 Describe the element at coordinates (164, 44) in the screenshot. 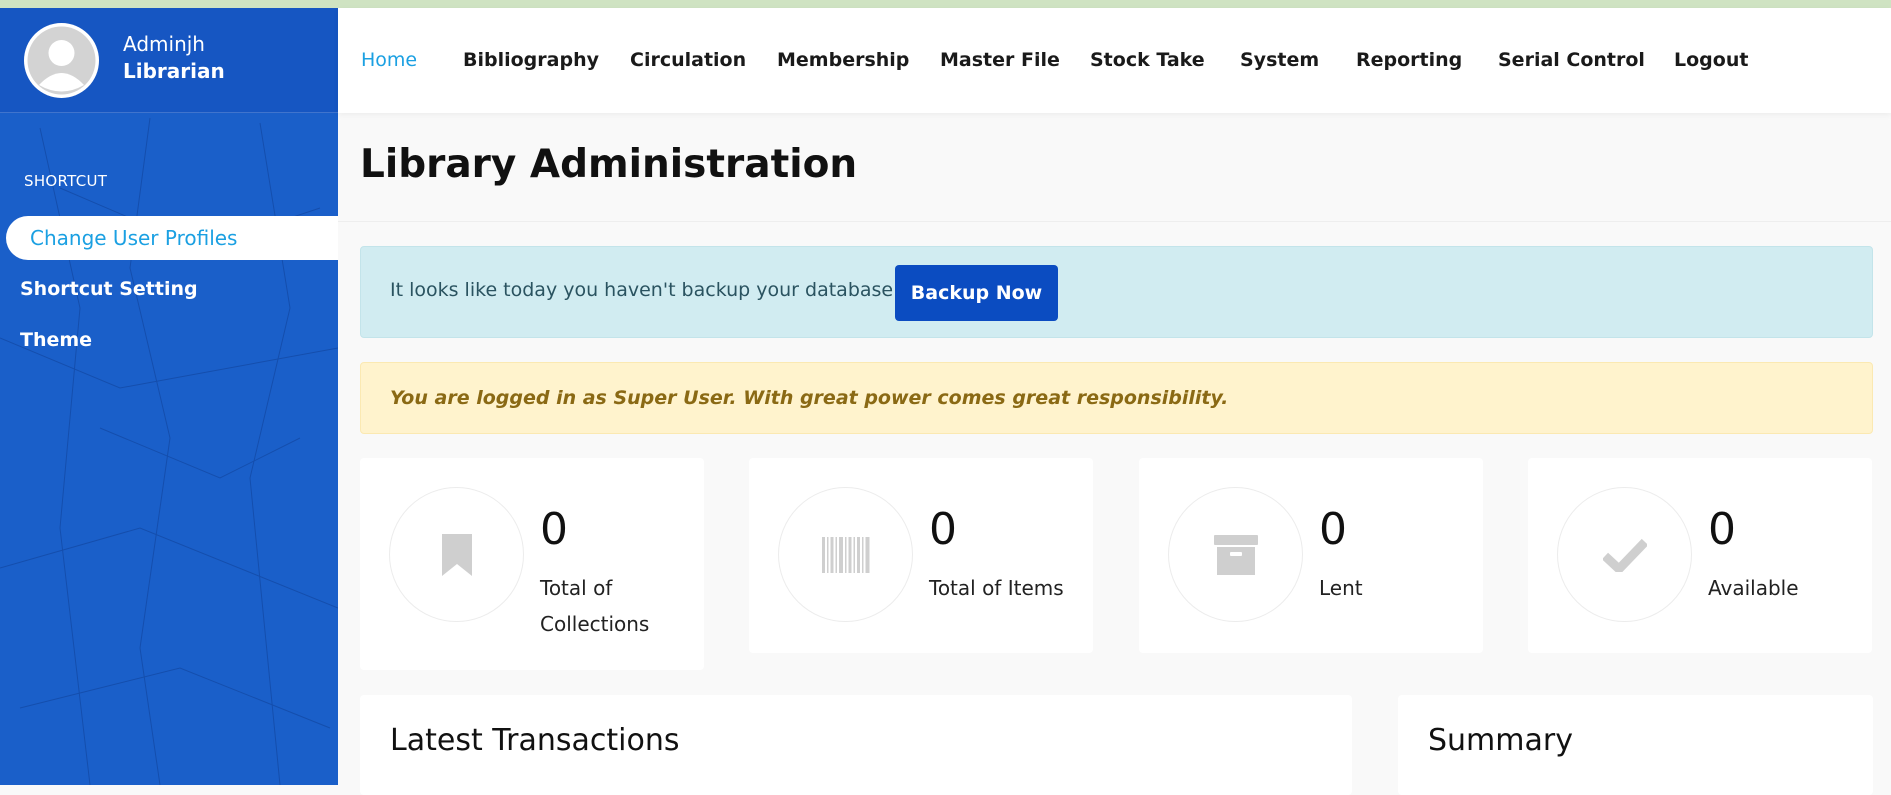

I see `profile-name: Adminjh` at that location.